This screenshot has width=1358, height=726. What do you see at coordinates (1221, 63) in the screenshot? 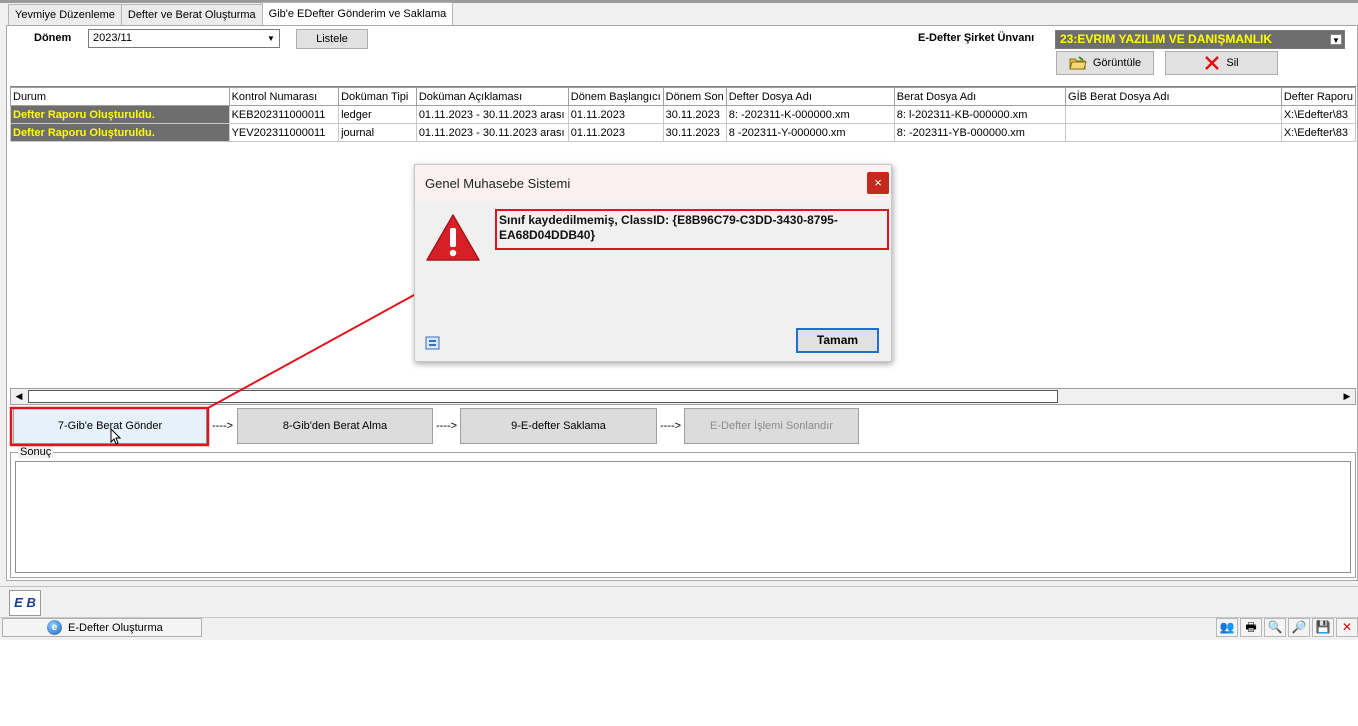
I see `sil-button: Sil` at bounding box center [1221, 63].